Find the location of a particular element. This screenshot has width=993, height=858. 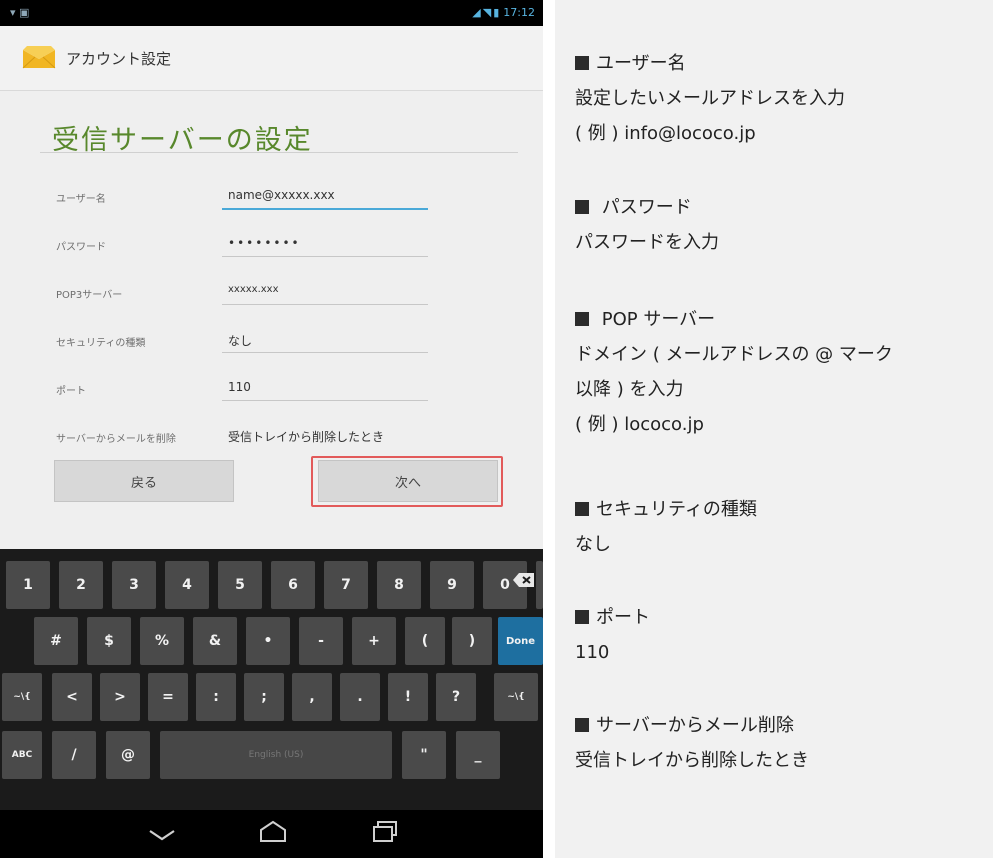

key-greater-than: > is located at coordinates (120, 697).